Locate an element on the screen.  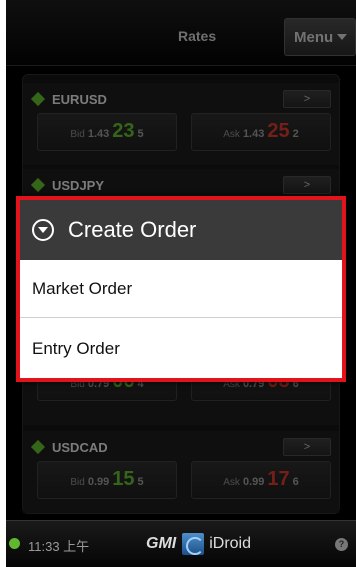
help-icon: ? is located at coordinates (341, 544).